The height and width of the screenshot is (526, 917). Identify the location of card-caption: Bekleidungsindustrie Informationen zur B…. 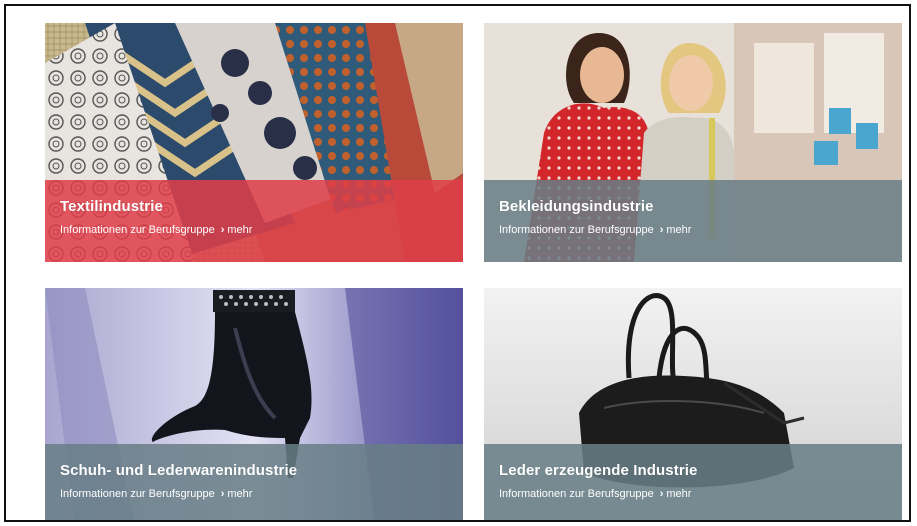
(693, 221).